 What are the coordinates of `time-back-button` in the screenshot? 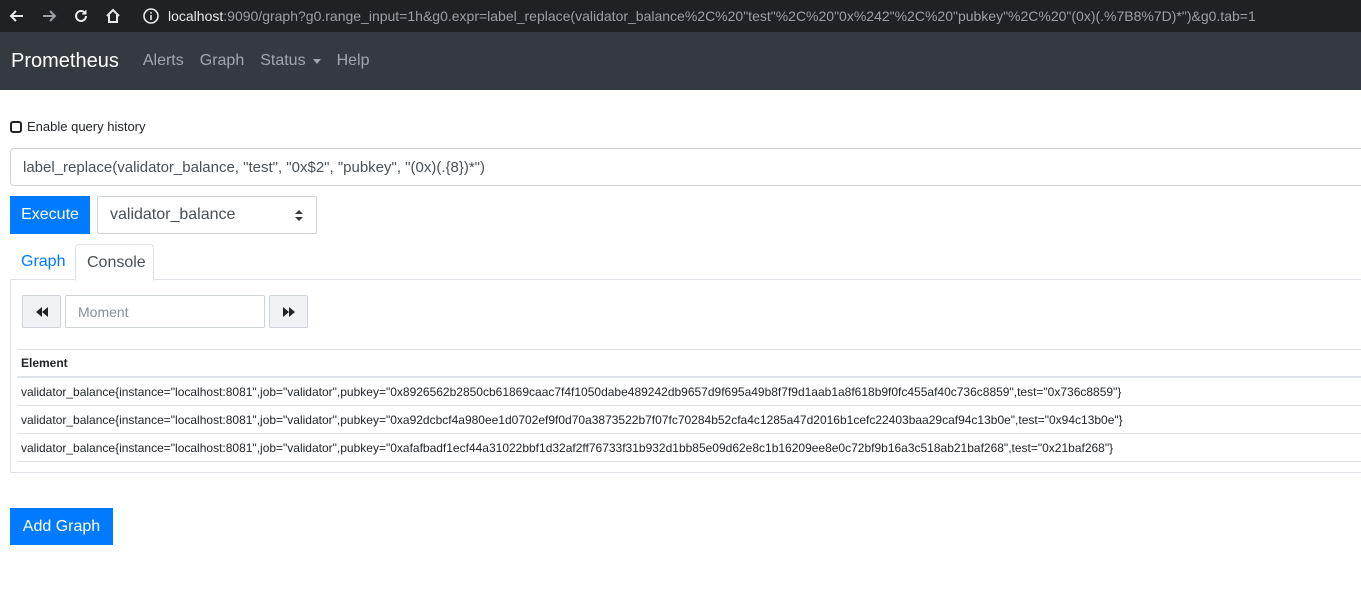 It's located at (41, 311).